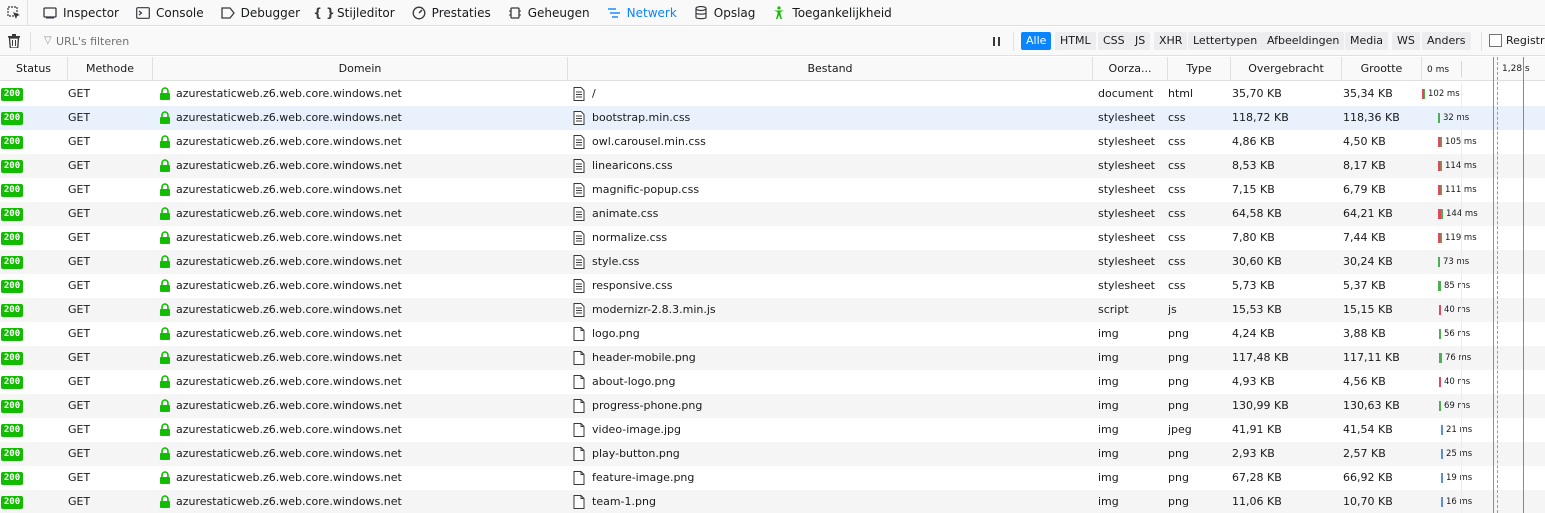  Describe the element at coordinates (1171, 41) in the screenshot. I see `type-filter-xhr: XHR` at that location.